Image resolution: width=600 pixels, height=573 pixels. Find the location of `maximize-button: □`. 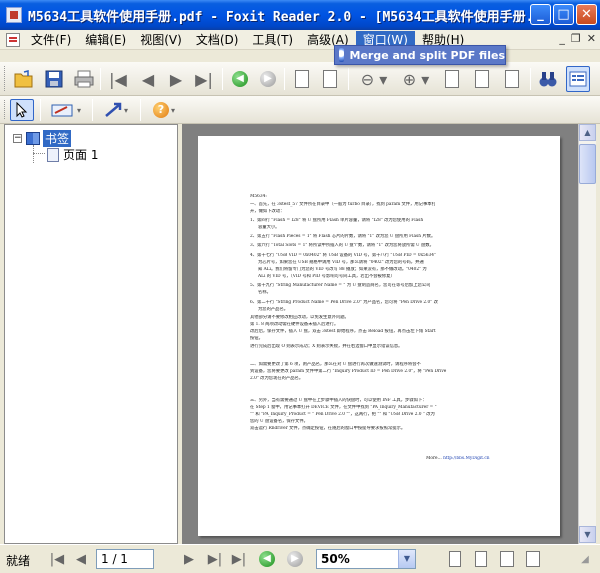

maximize-button: □ is located at coordinates (563, 14).